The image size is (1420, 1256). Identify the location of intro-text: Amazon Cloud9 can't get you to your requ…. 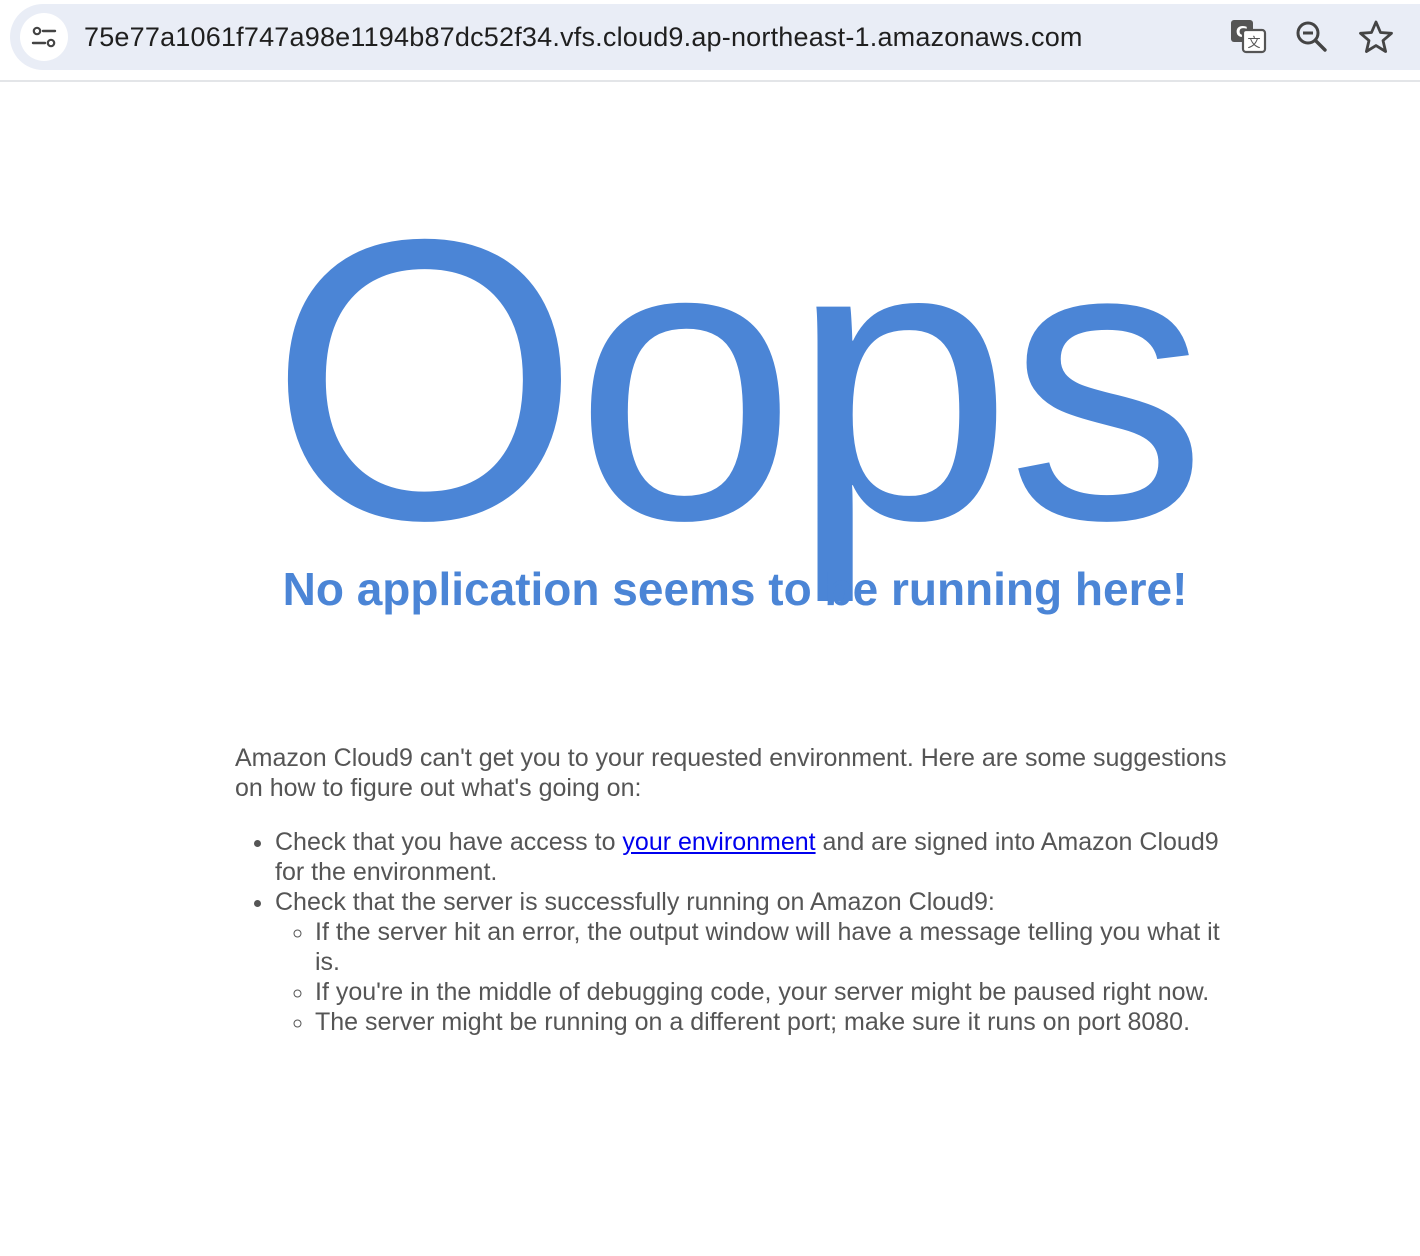
(731, 773).